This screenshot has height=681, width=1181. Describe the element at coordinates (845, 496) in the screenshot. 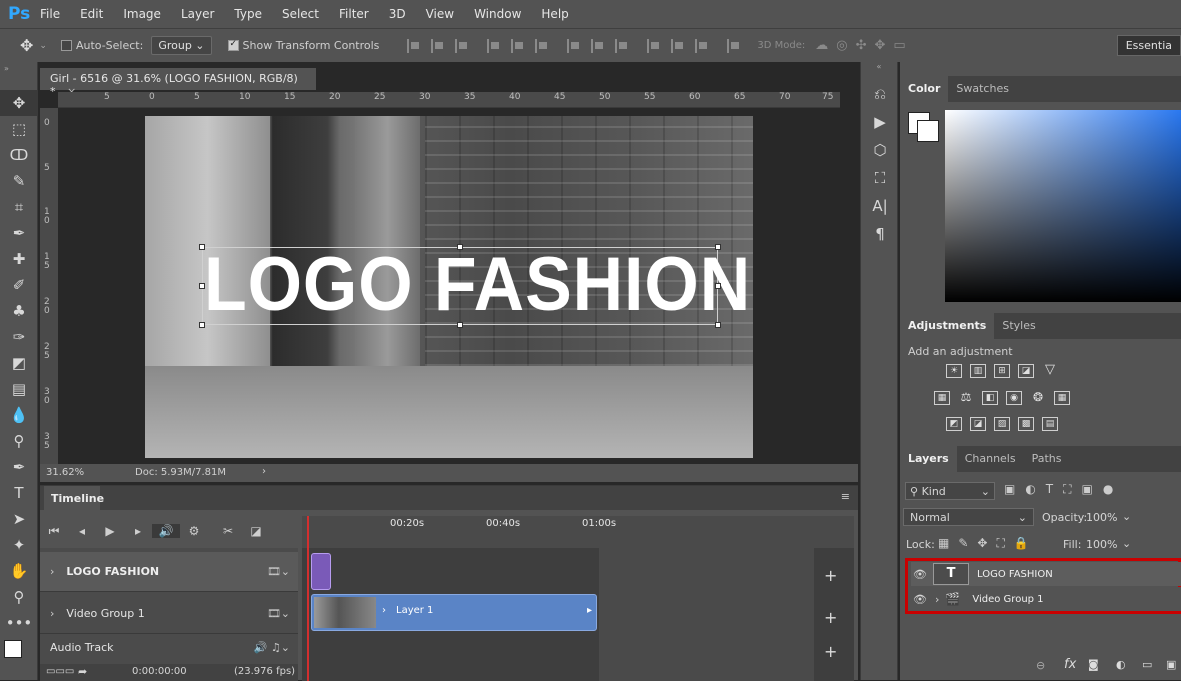

I see `panel-menu-icon: ≡` at that location.